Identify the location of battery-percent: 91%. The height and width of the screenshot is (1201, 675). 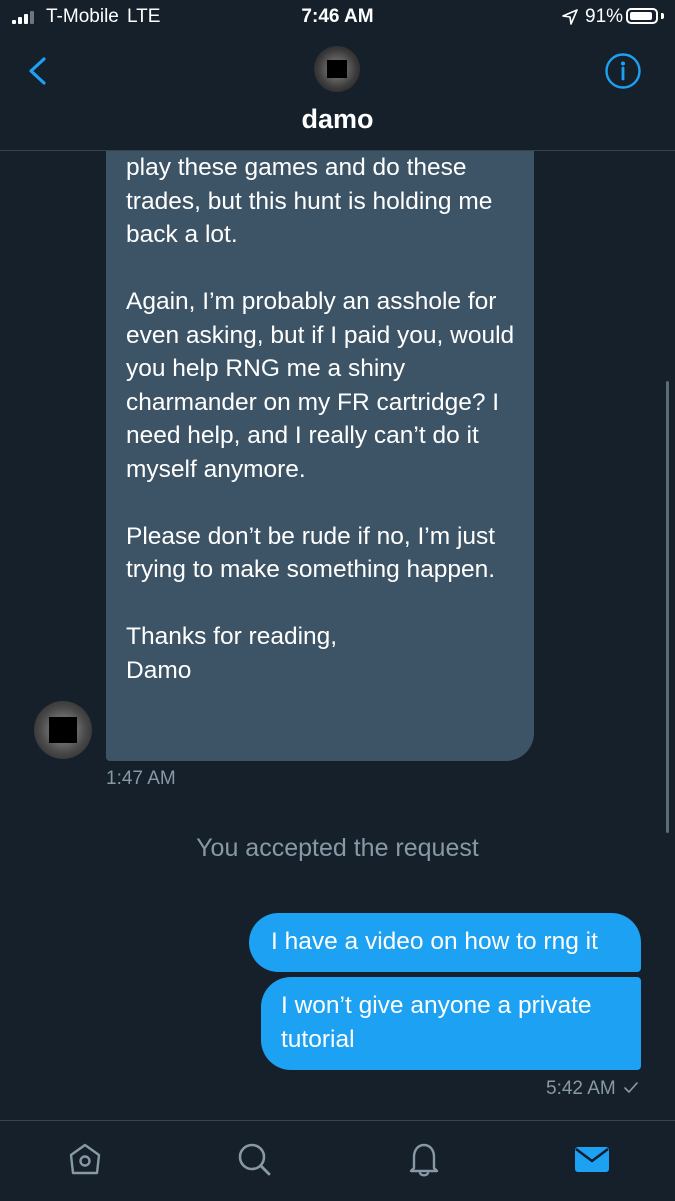
(604, 16).